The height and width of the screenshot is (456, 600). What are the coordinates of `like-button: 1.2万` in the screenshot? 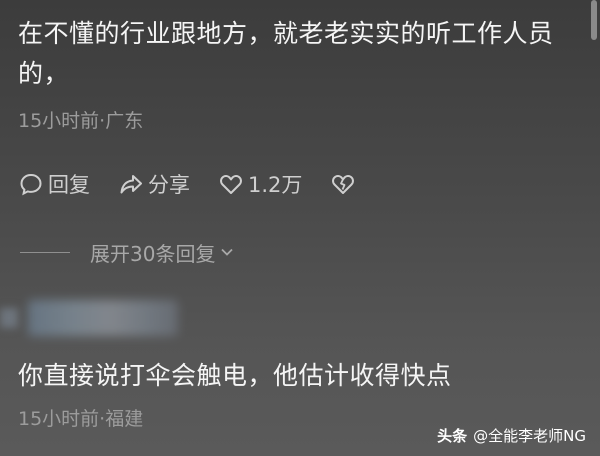 It's located at (260, 184).